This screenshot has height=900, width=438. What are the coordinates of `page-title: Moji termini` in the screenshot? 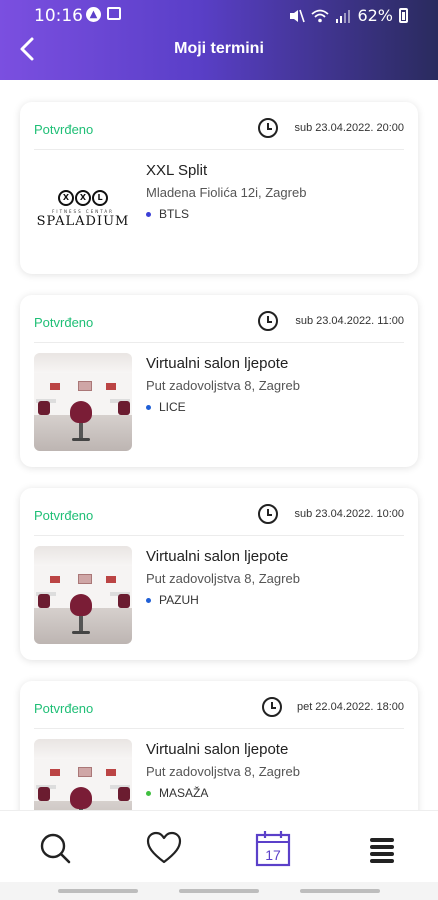 It's located at (219, 48).